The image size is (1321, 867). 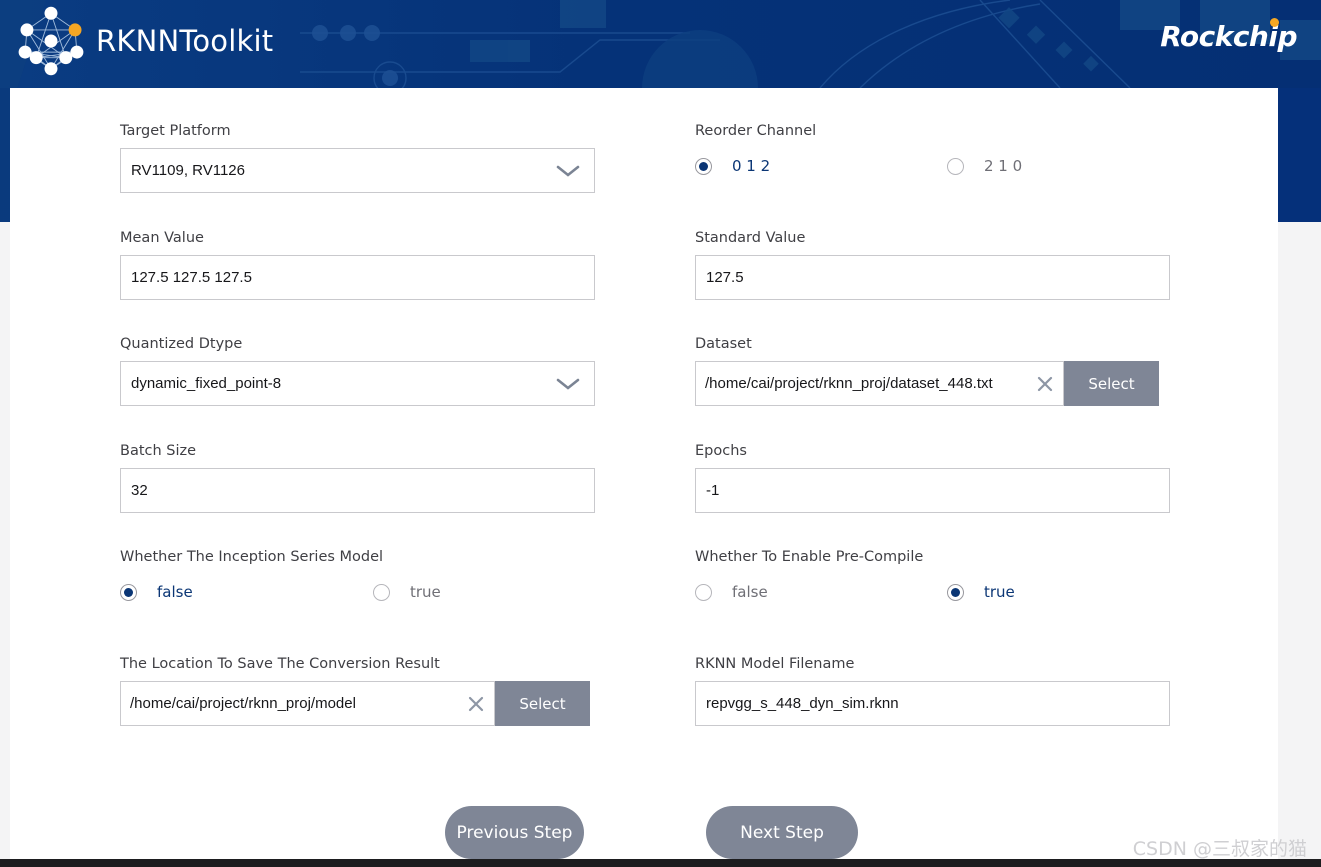 I want to click on field-epochs: Epochs -1, so click(x=932, y=478).